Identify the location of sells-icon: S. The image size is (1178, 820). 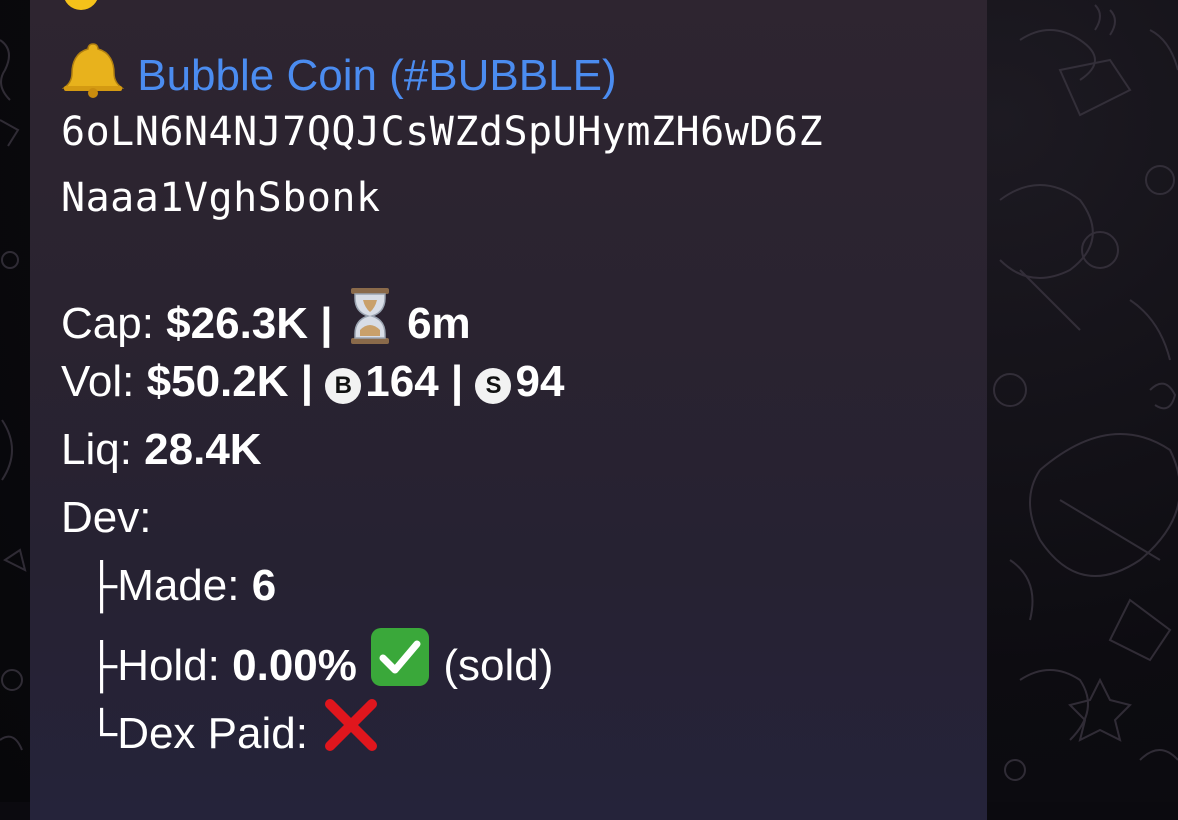
(493, 386).